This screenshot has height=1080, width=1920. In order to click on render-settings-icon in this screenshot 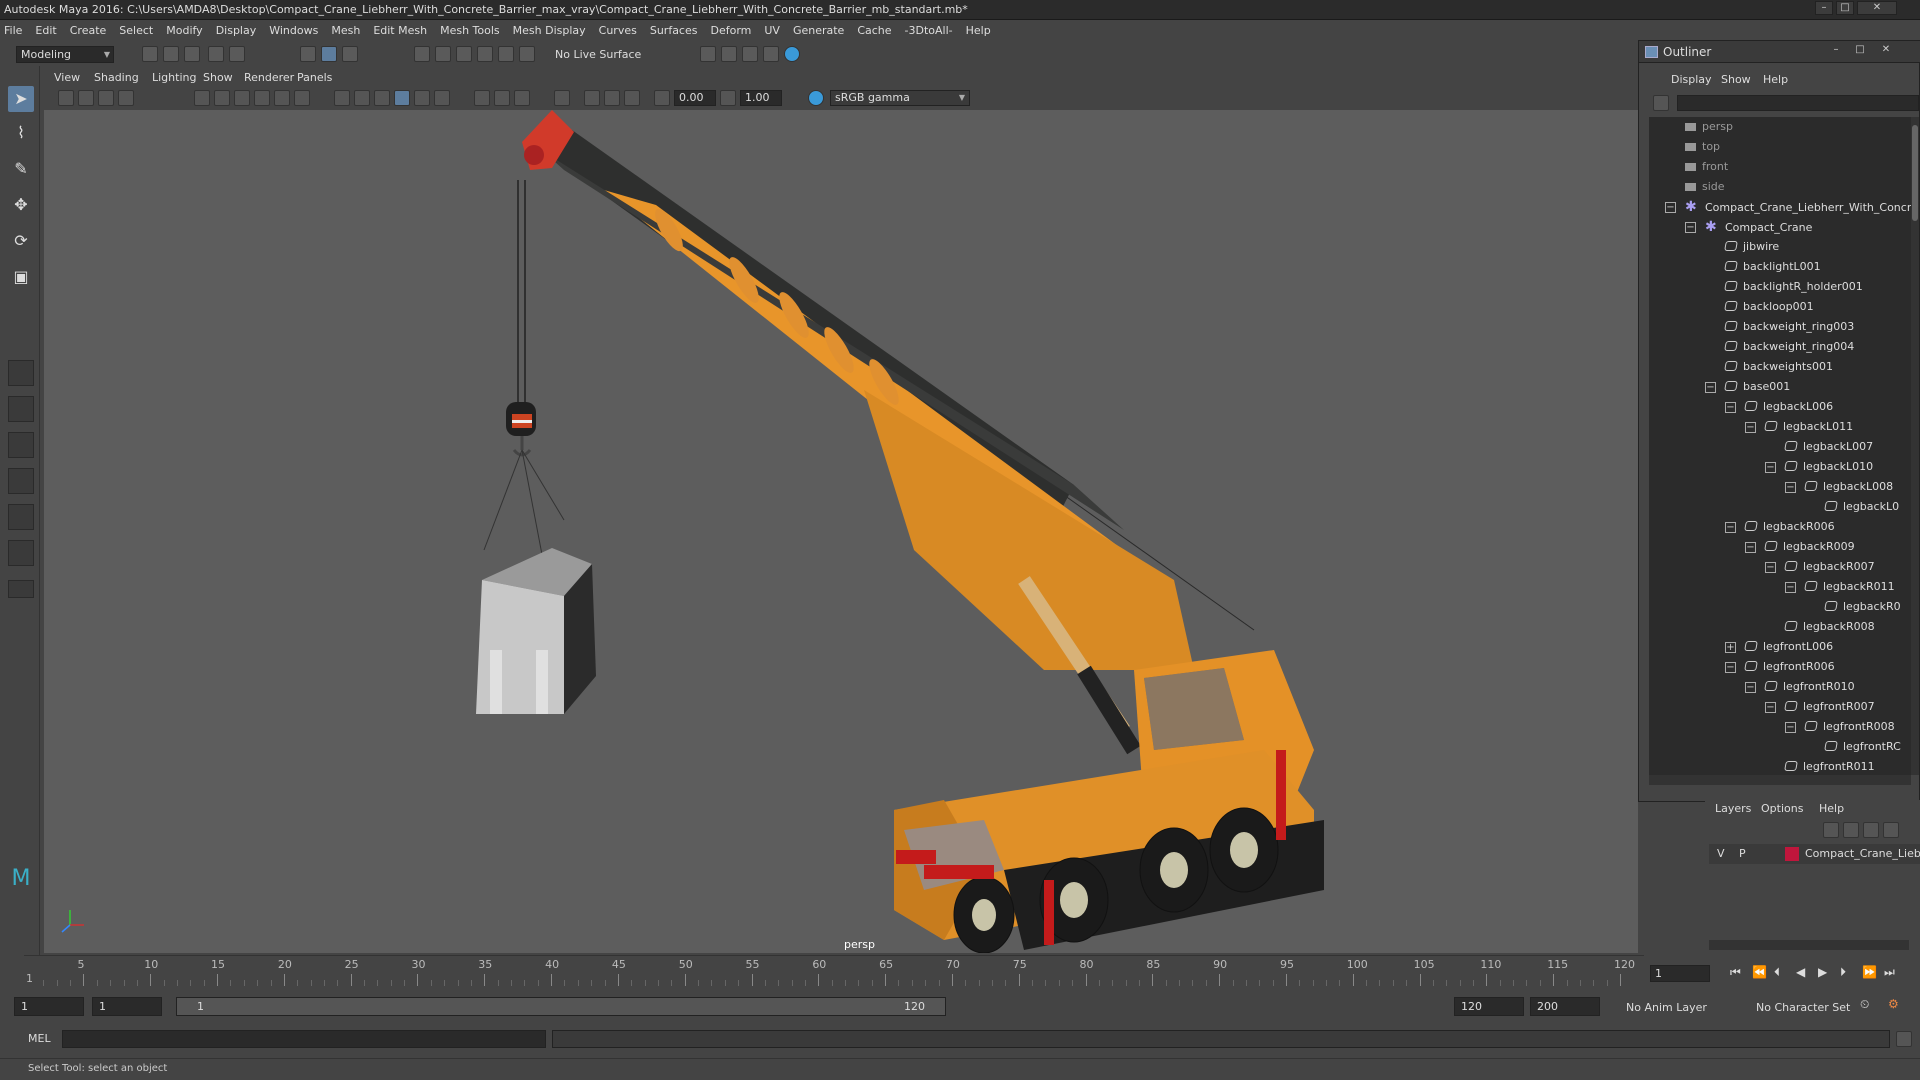, I will do `click(771, 54)`.